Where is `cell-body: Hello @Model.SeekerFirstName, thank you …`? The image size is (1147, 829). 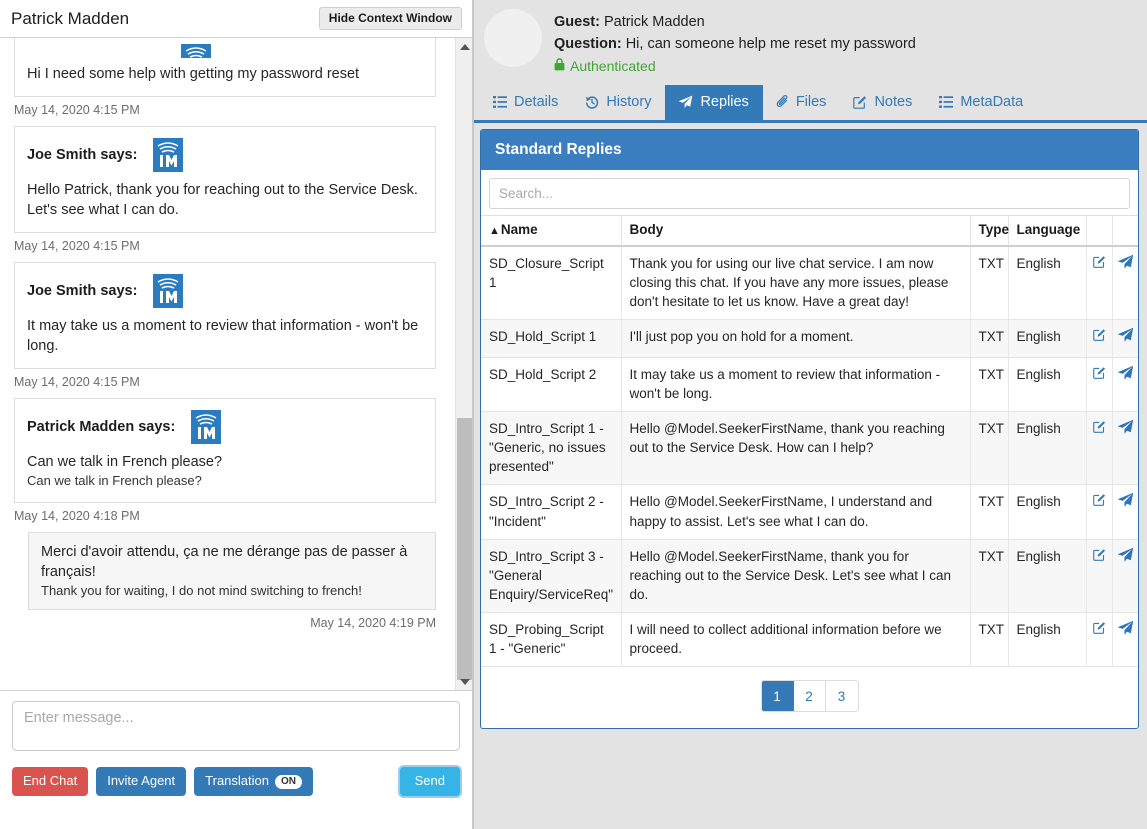
cell-body: Hello @Model.SeekerFirstName, thank you … is located at coordinates (796, 448).